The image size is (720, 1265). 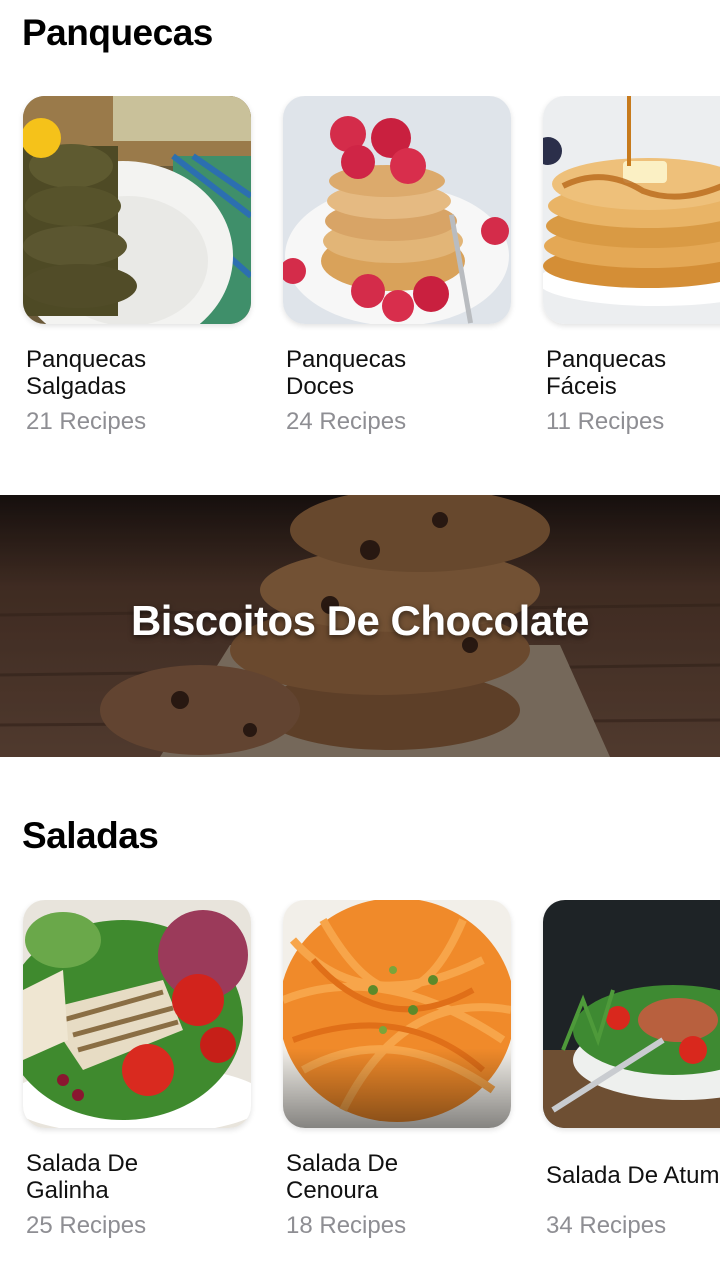 I want to click on savory-pancakes-photo, so click(x=137, y=210).